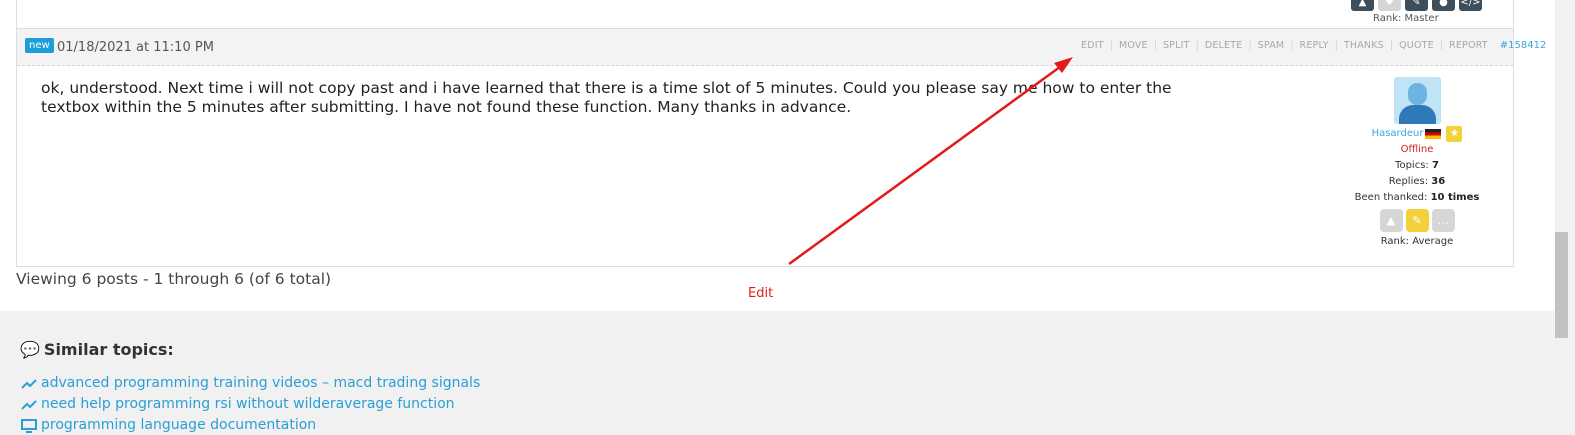 The image size is (1575, 435). I want to click on similar-topics-title: 💬 Similar topics:, so click(97, 349).